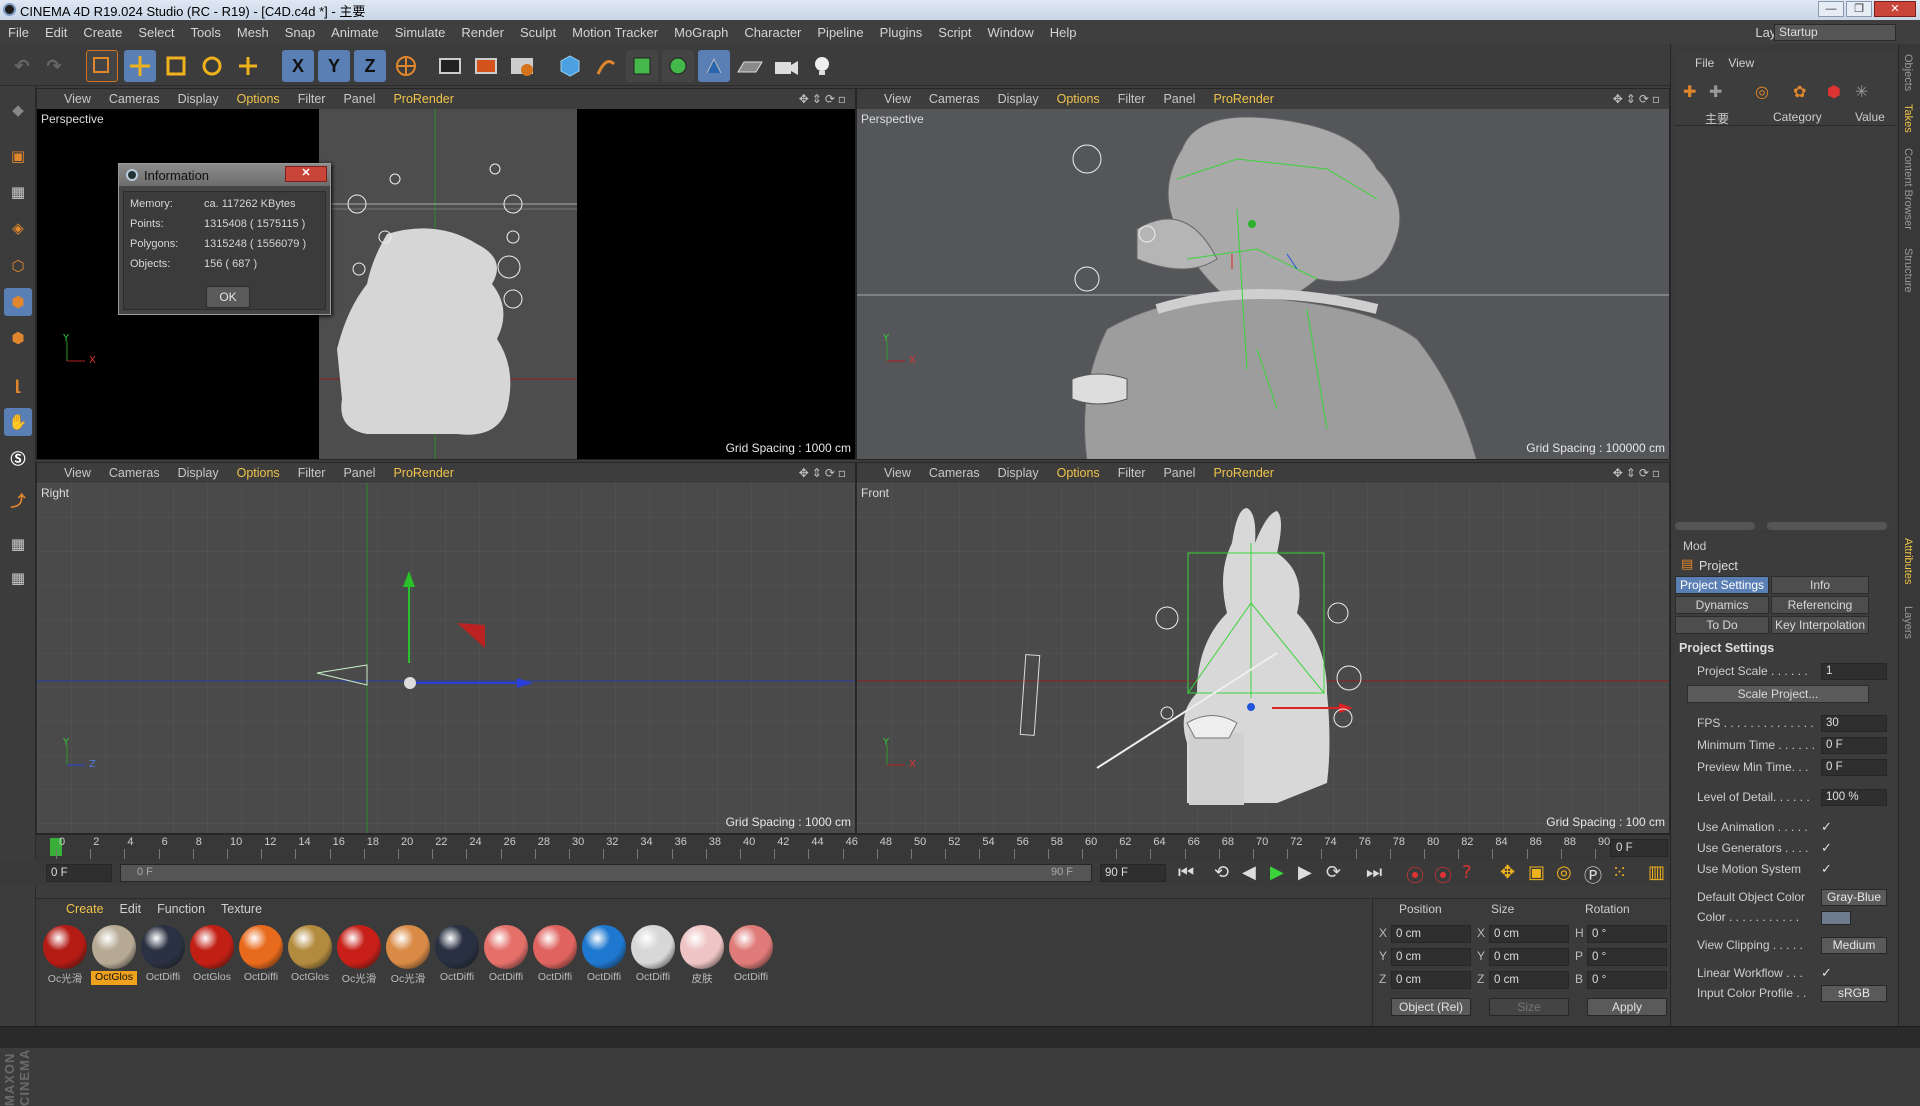 The width and height of the screenshot is (1920, 1106). Describe the element at coordinates (206, 32) in the screenshot. I see `menu-tools: Tools` at that location.